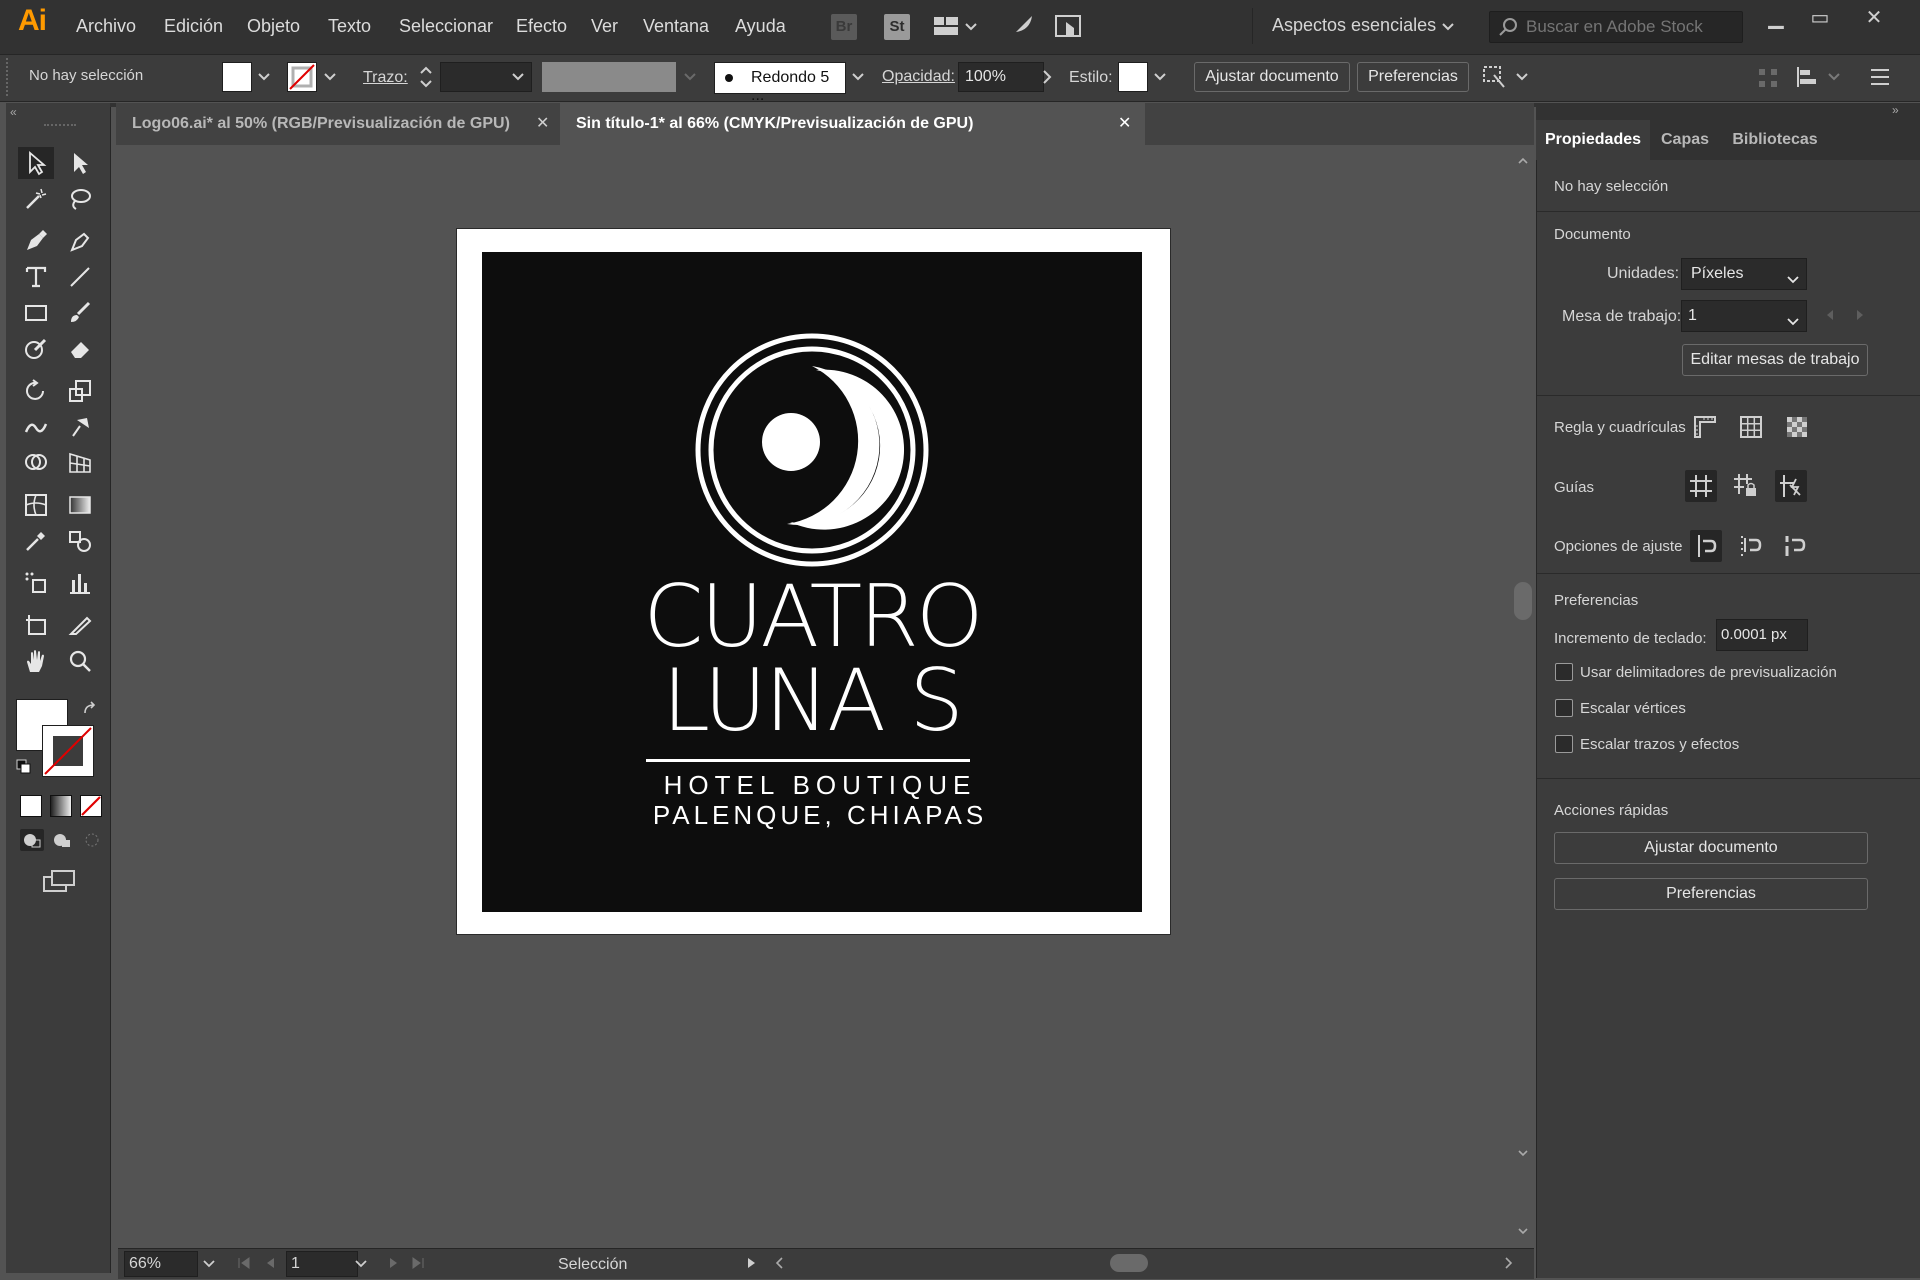 The height and width of the screenshot is (1280, 1920). What do you see at coordinates (36, 463) in the screenshot?
I see `shape-builder-tool` at bounding box center [36, 463].